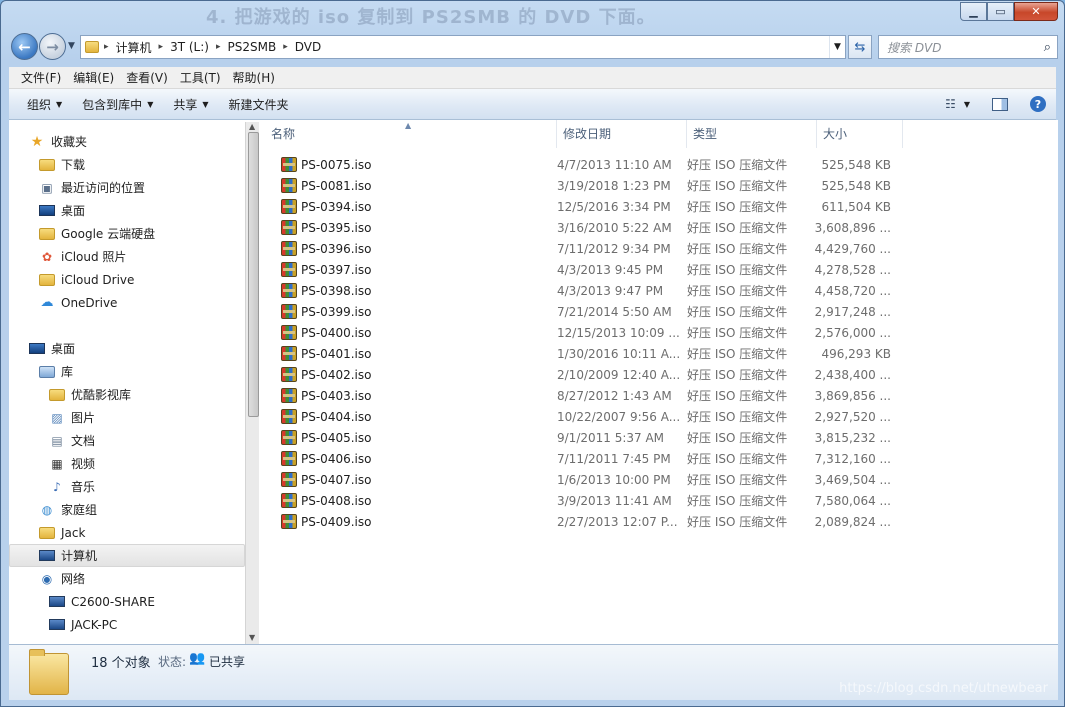 The image size is (1065, 707). Describe the element at coordinates (1047, 47) in the screenshot. I see `search-icon: ⌕` at that location.